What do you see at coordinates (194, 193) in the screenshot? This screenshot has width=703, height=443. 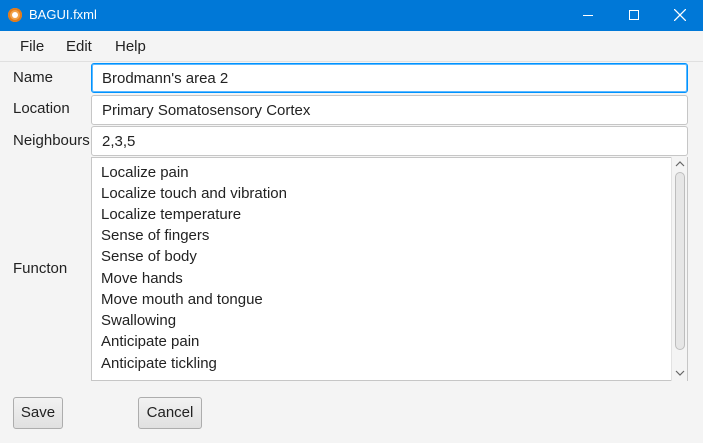 I see `list-item: Localize touch and vibration` at bounding box center [194, 193].